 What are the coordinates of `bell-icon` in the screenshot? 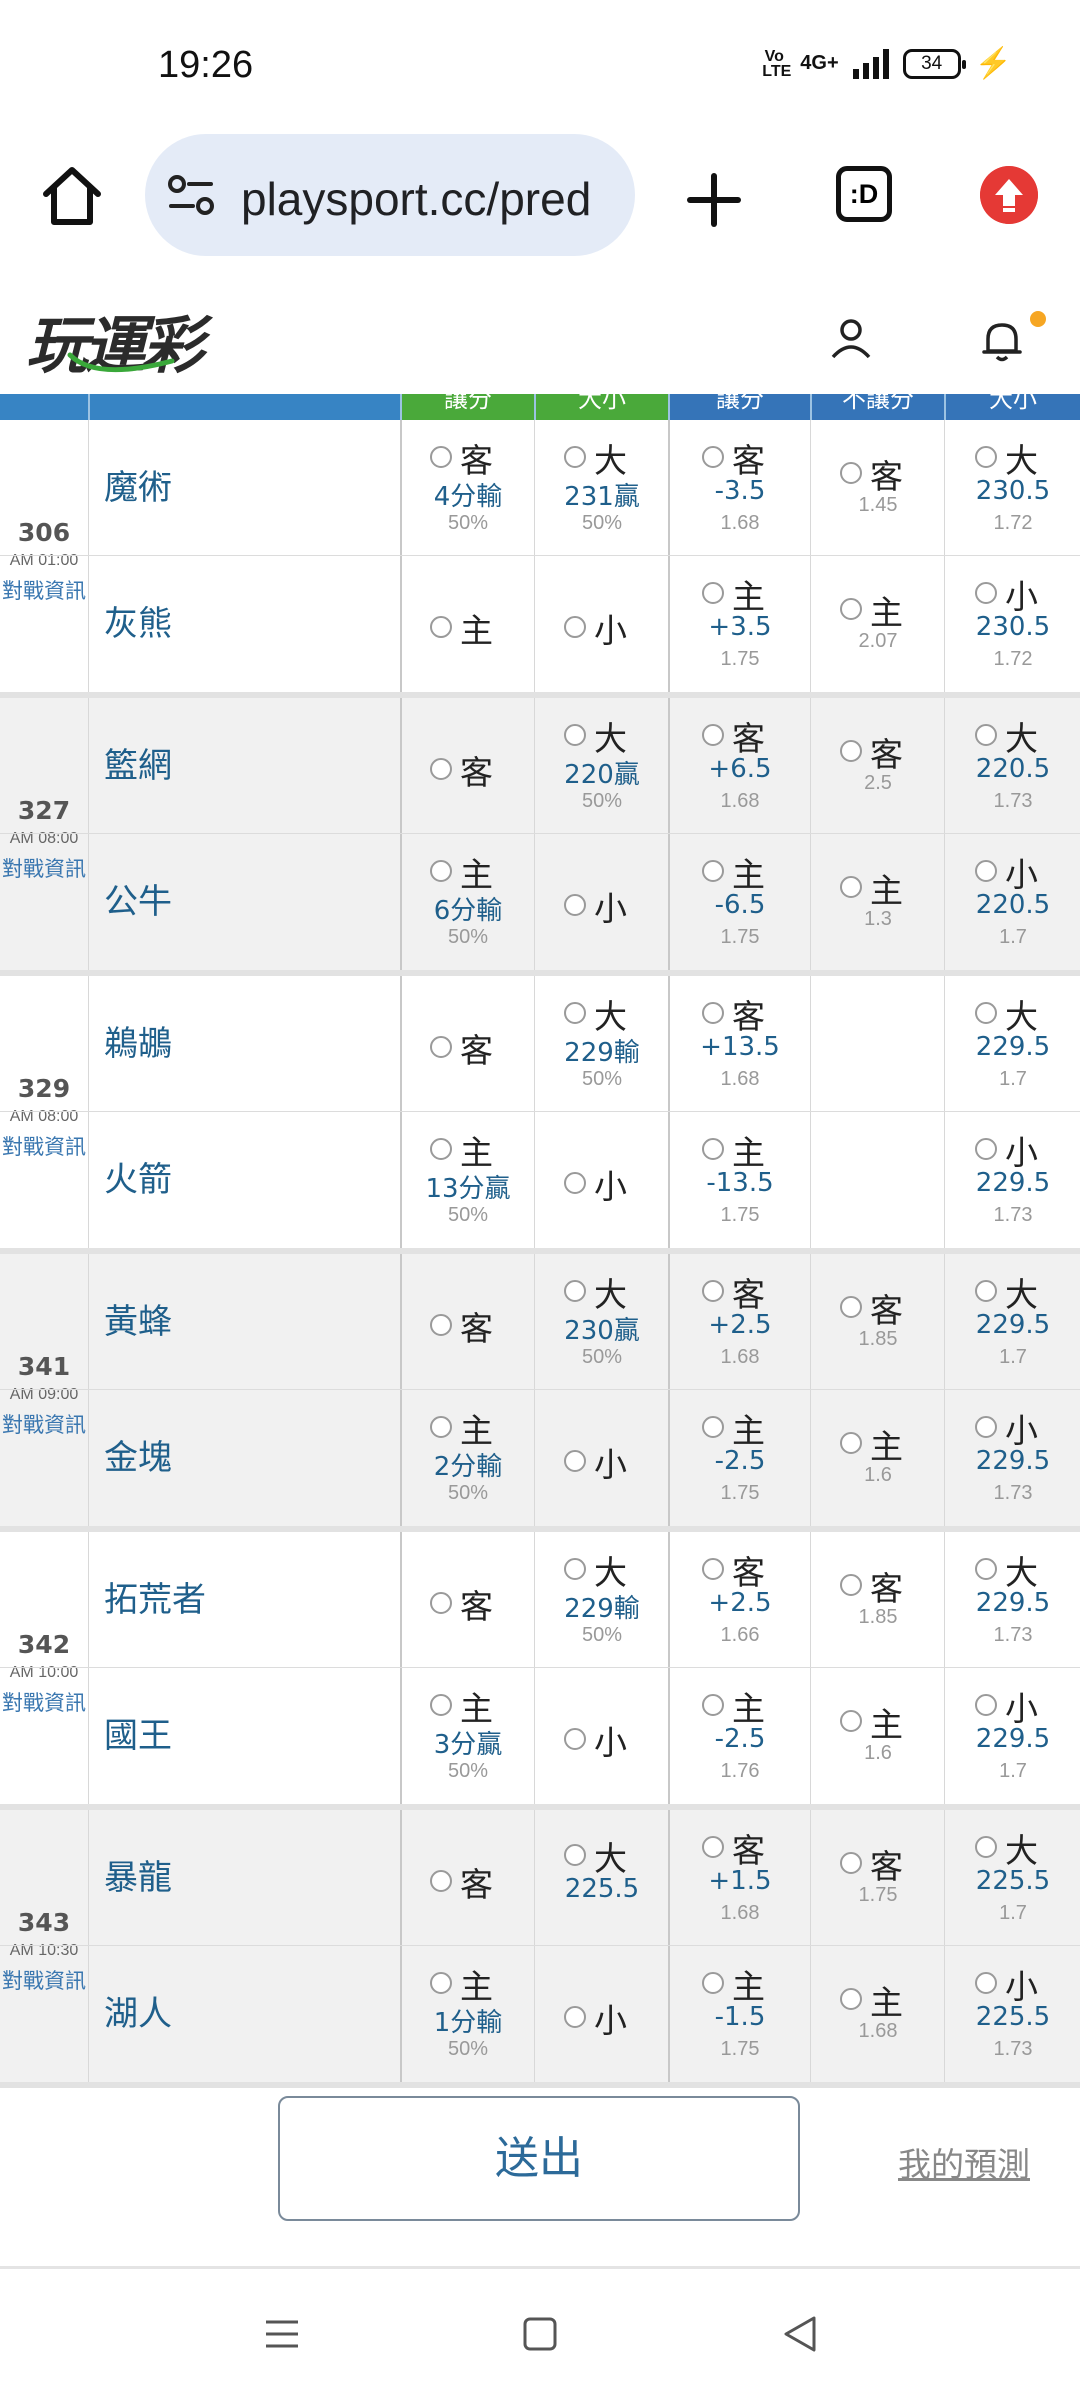 It's located at (1002, 340).